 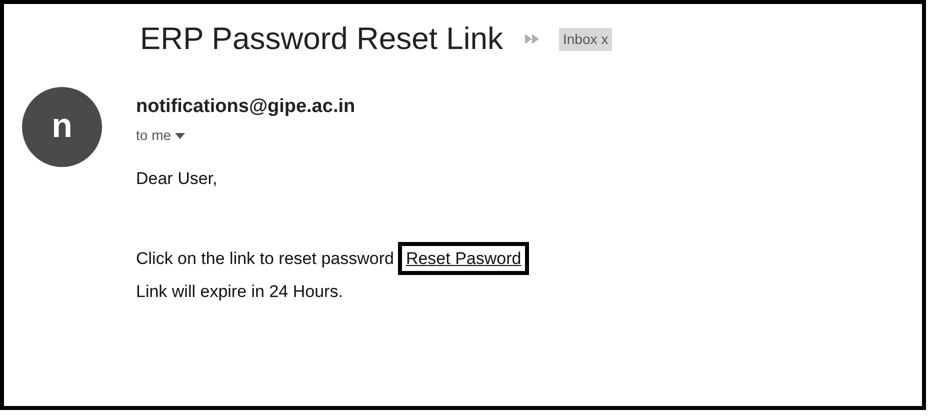 What do you see at coordinates (177, 179) in the screenshot?
I see `greeting-text: Dear User,` at bounding box center [177, 179].